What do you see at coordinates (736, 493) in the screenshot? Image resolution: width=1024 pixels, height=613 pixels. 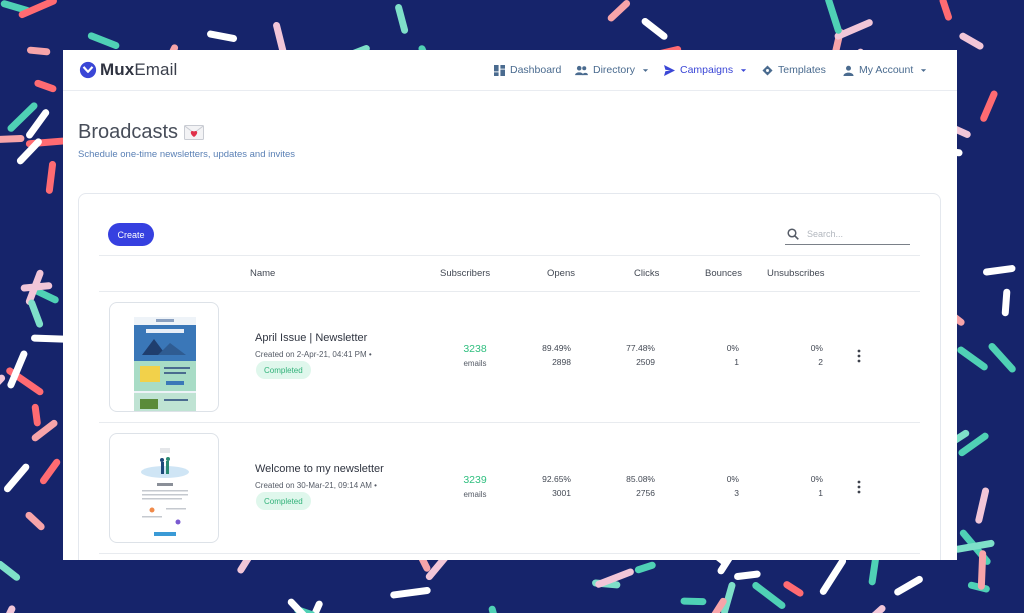 I see `bounces-count: 3` at bounding box center [736, 493].